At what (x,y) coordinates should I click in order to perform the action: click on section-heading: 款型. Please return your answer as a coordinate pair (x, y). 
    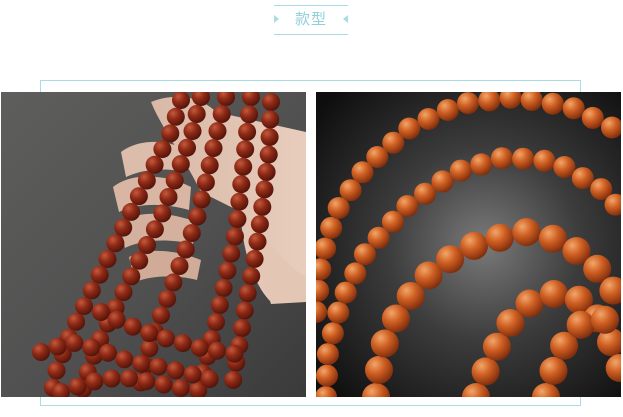
    Looking at the image, I should click on (311, 20).